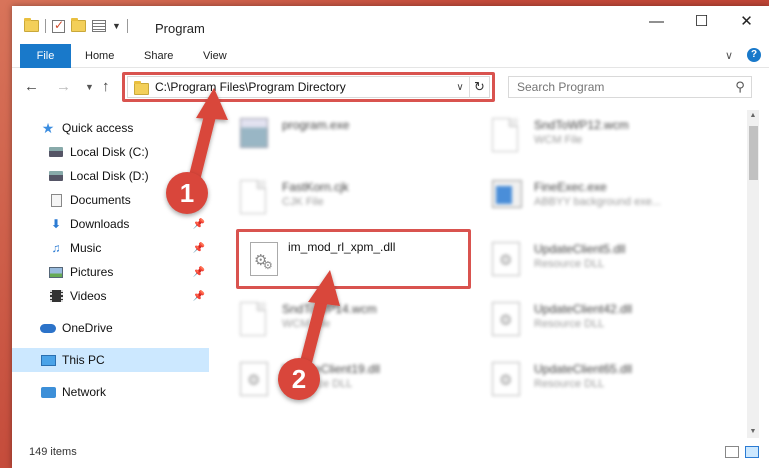  What do you see at coordinates (58, 25) in the screenshot?
I see `properties-check-icon` at bounding box center [58, 25].